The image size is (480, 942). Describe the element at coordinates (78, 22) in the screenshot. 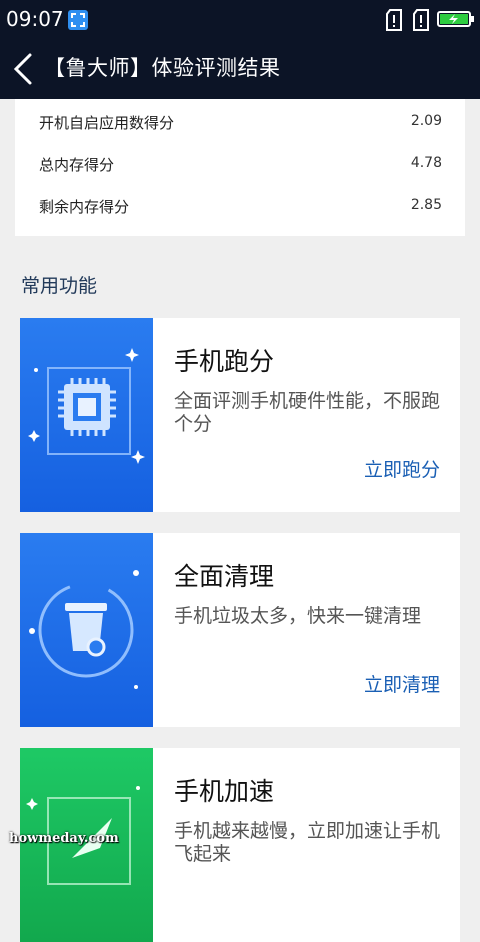

I see `screenshot-icon` at that location.